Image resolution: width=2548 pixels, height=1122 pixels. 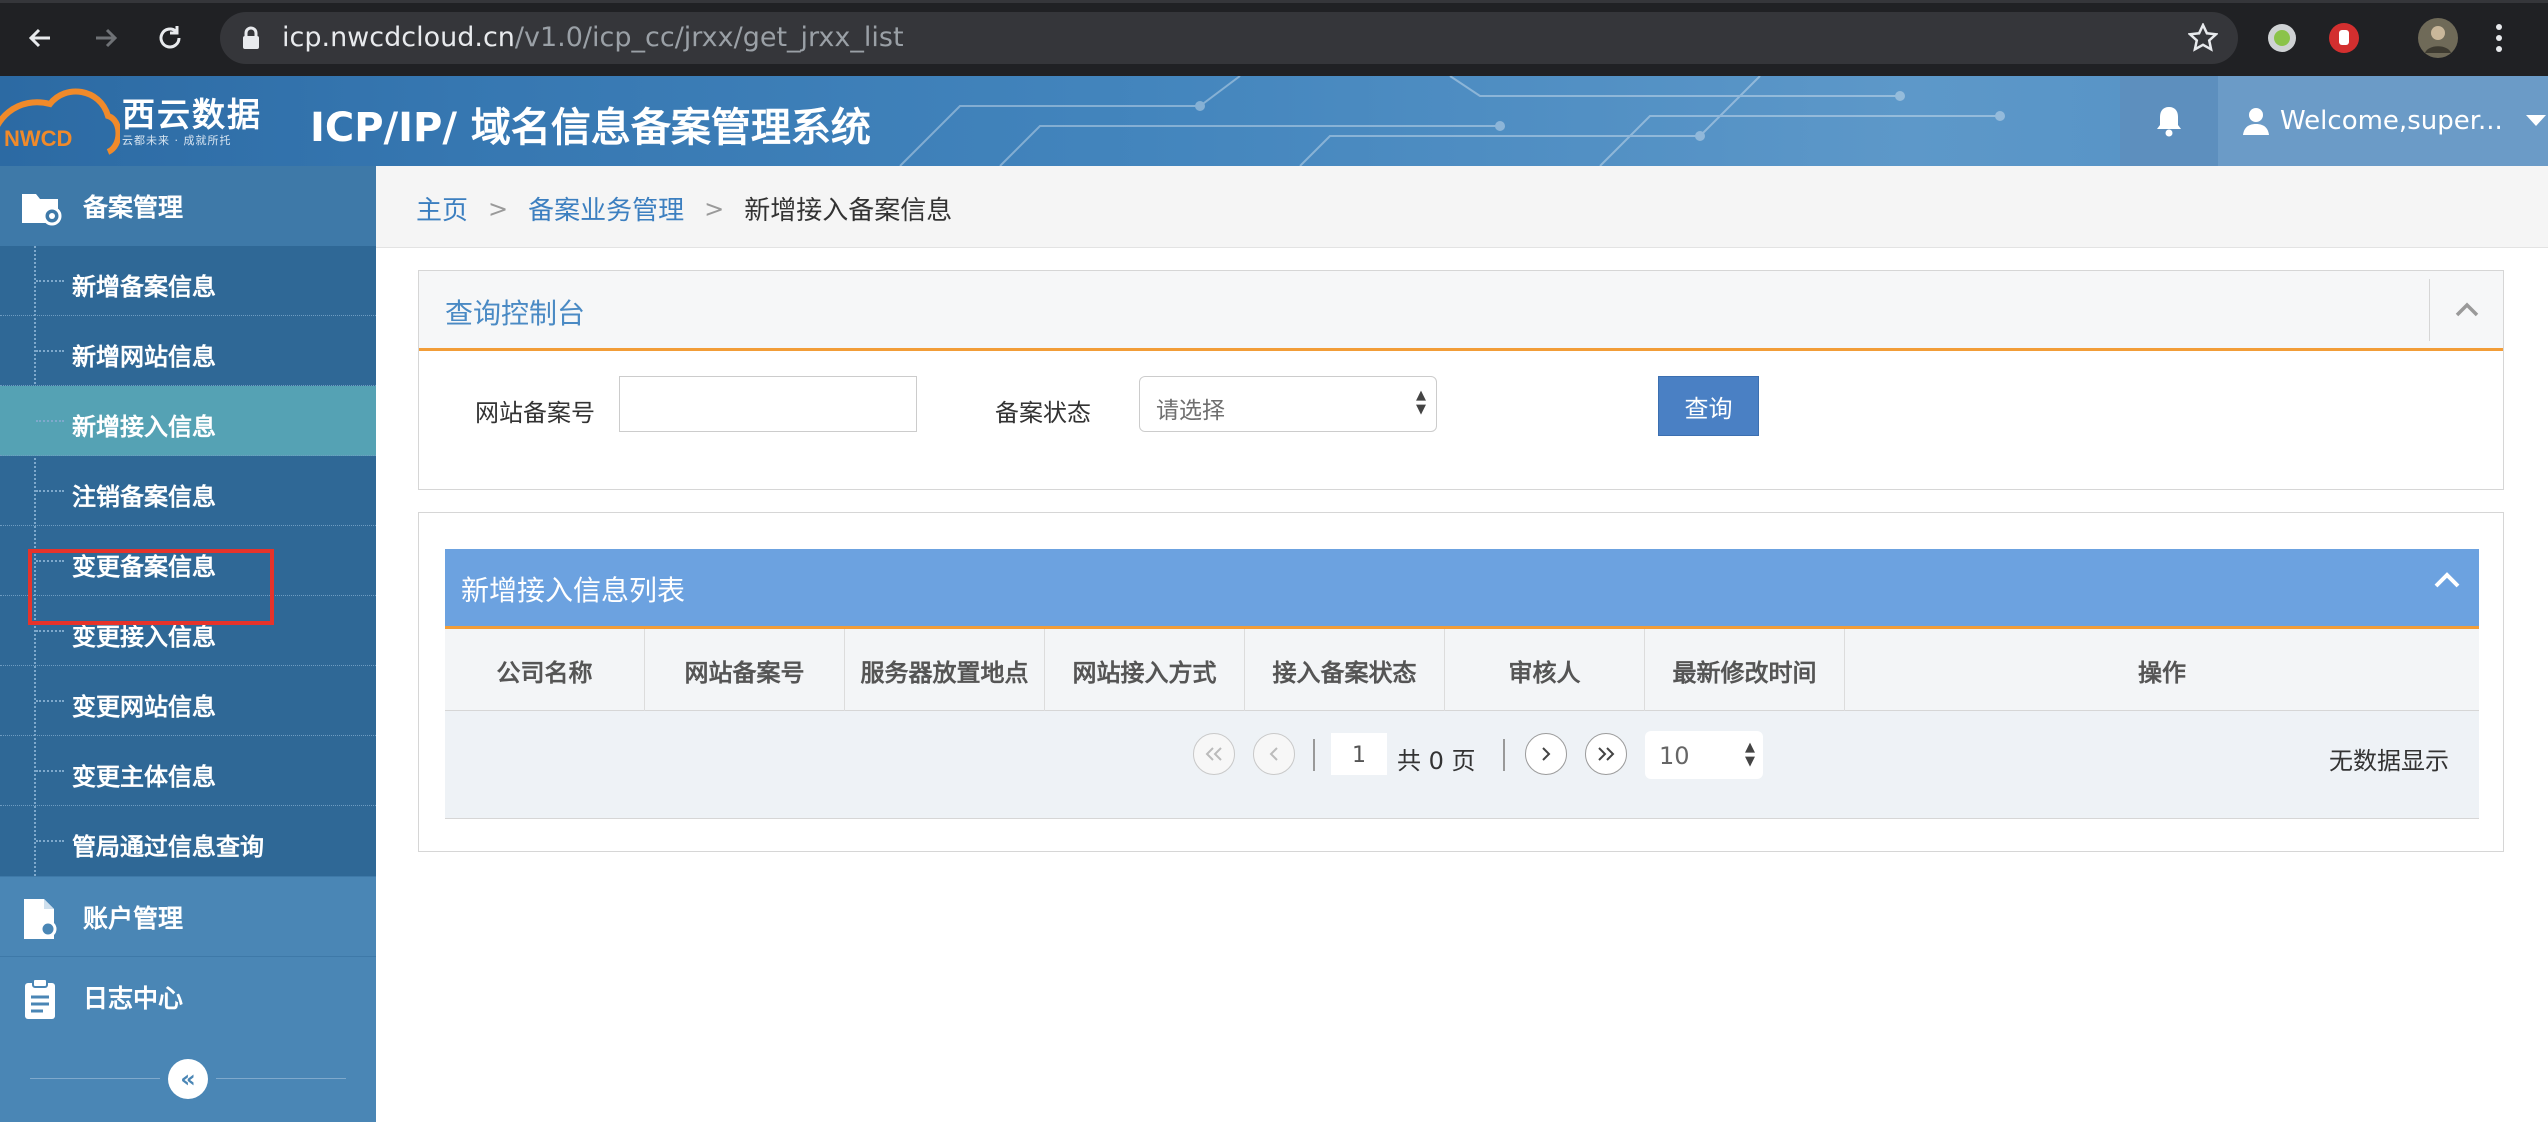 I want to click on tab-strip-edge, so click(x=1274, y=1).